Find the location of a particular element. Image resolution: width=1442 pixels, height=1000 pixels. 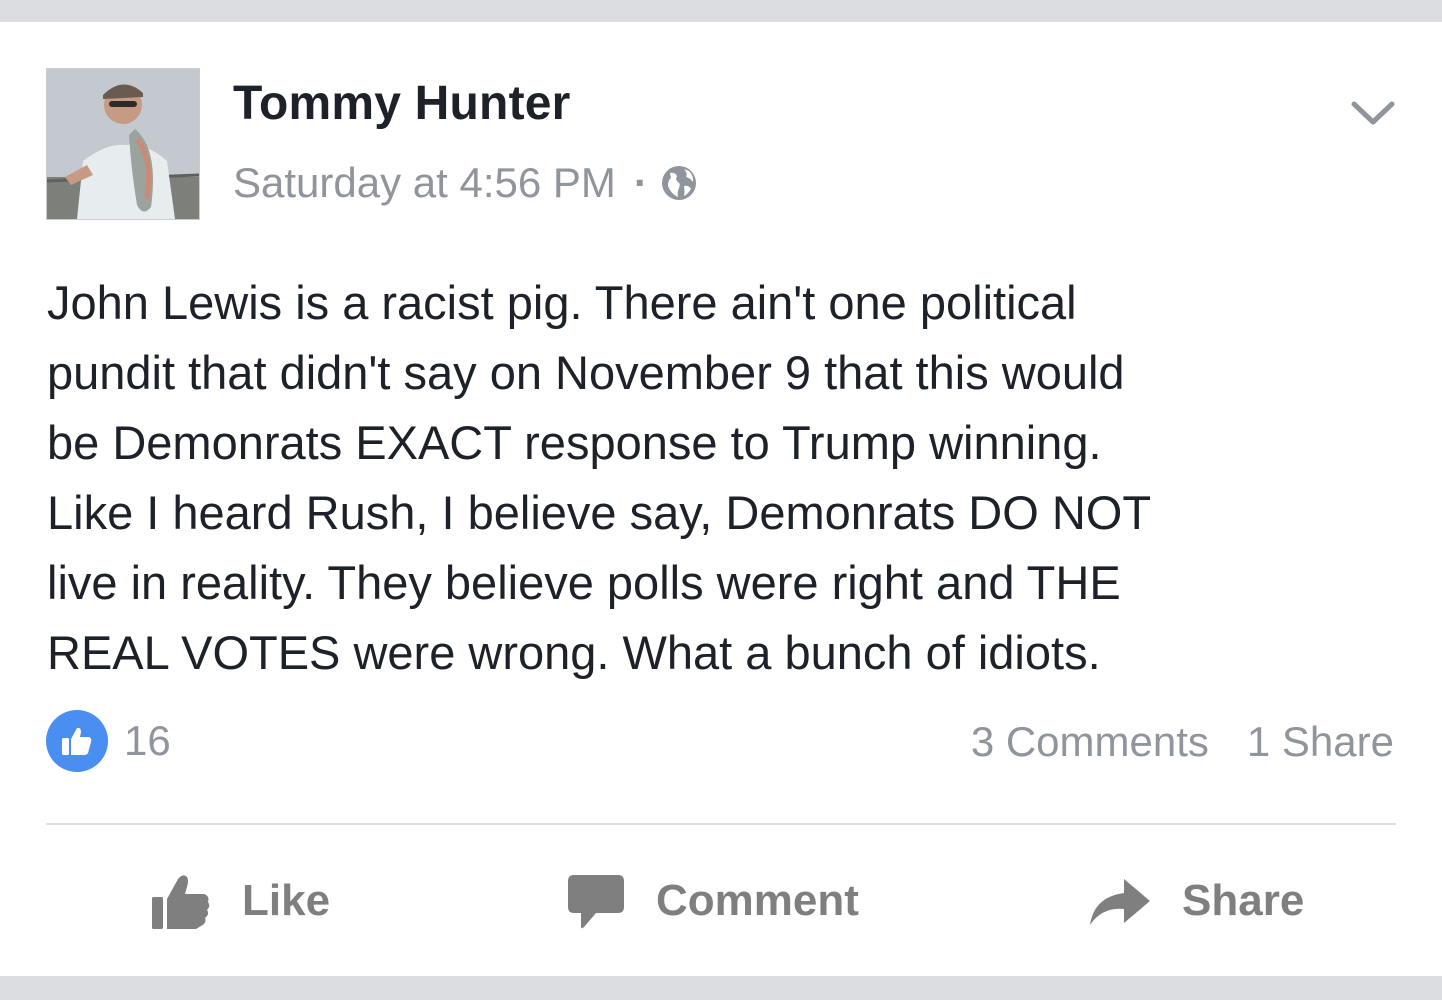

like-button: Like is located at coordinates (240, 901).